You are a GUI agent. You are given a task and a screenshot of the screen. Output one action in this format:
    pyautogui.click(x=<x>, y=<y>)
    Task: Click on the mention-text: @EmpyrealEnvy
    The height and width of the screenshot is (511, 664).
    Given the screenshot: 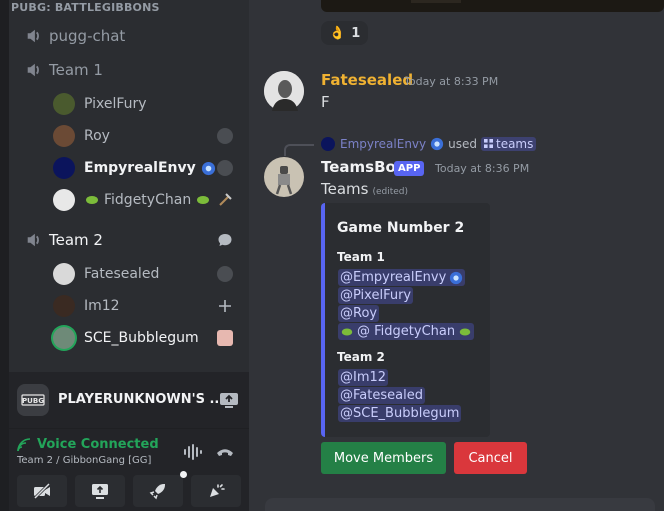 What is the action you would take?
    pyautogui.click(x=393, y=277)
    